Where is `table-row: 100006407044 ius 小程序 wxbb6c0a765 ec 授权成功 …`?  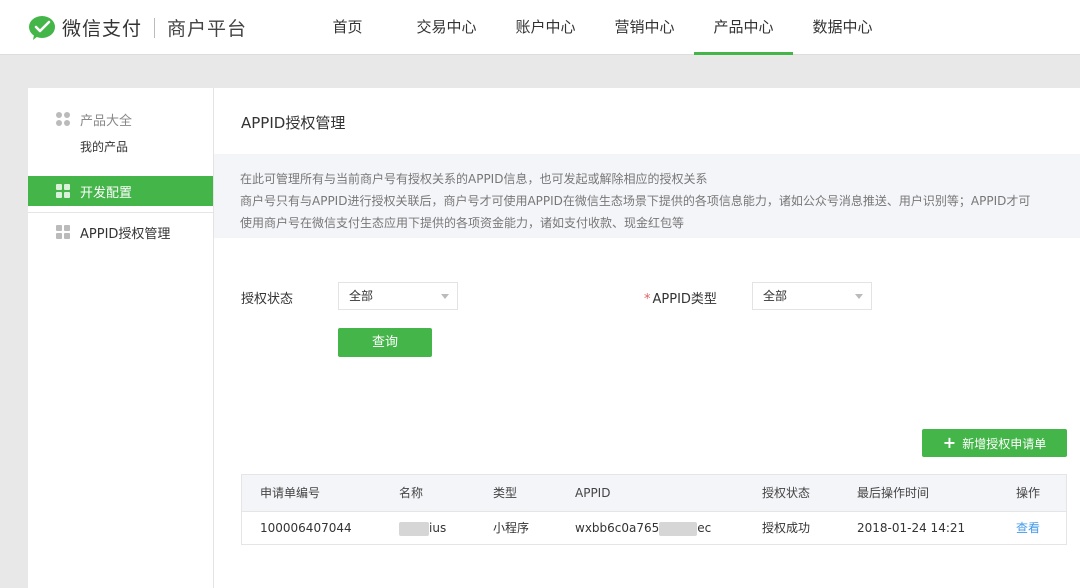 table-row: 100006407044 ius 小程序 wxbb6c0a765 ec 授权成功 … is located at coordinates (654, 527).